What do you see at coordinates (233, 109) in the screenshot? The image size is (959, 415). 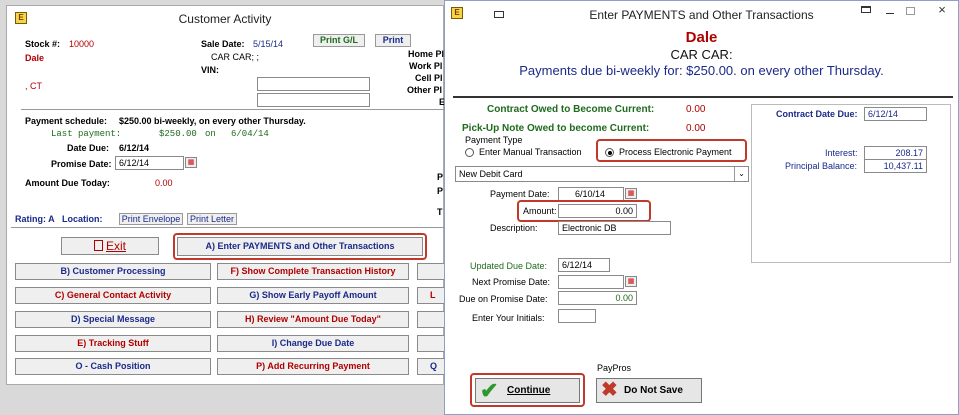 I see `divider-top` at bounding box center [233, 109].